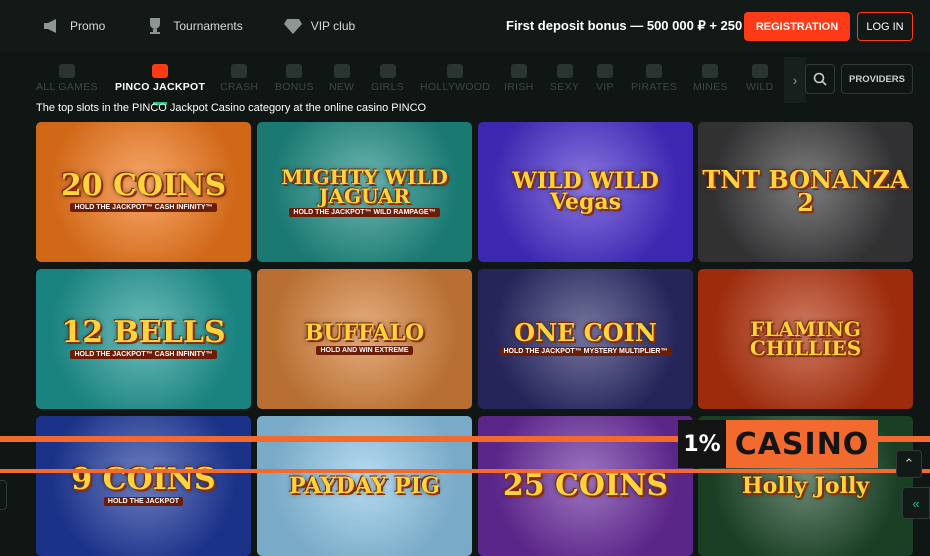  I want to click on collapse-panel-button: «, so click(916, 503).